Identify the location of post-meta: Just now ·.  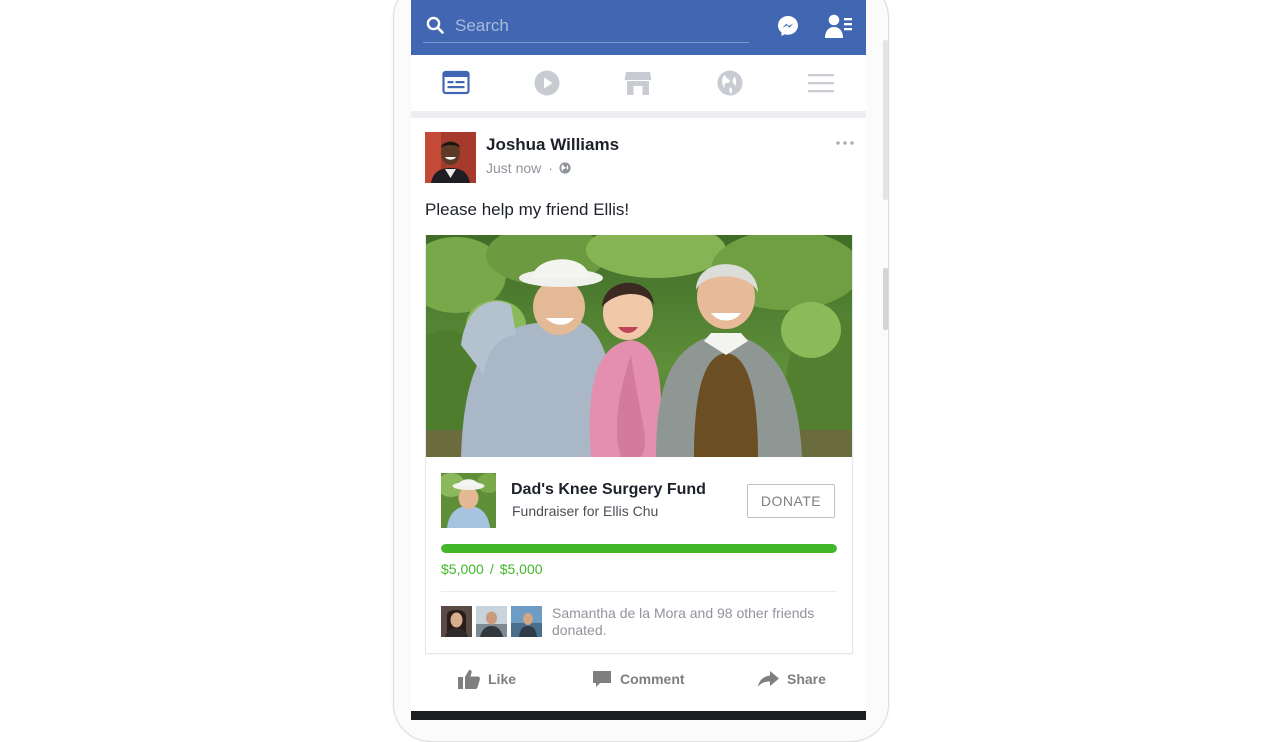
(528, 168).